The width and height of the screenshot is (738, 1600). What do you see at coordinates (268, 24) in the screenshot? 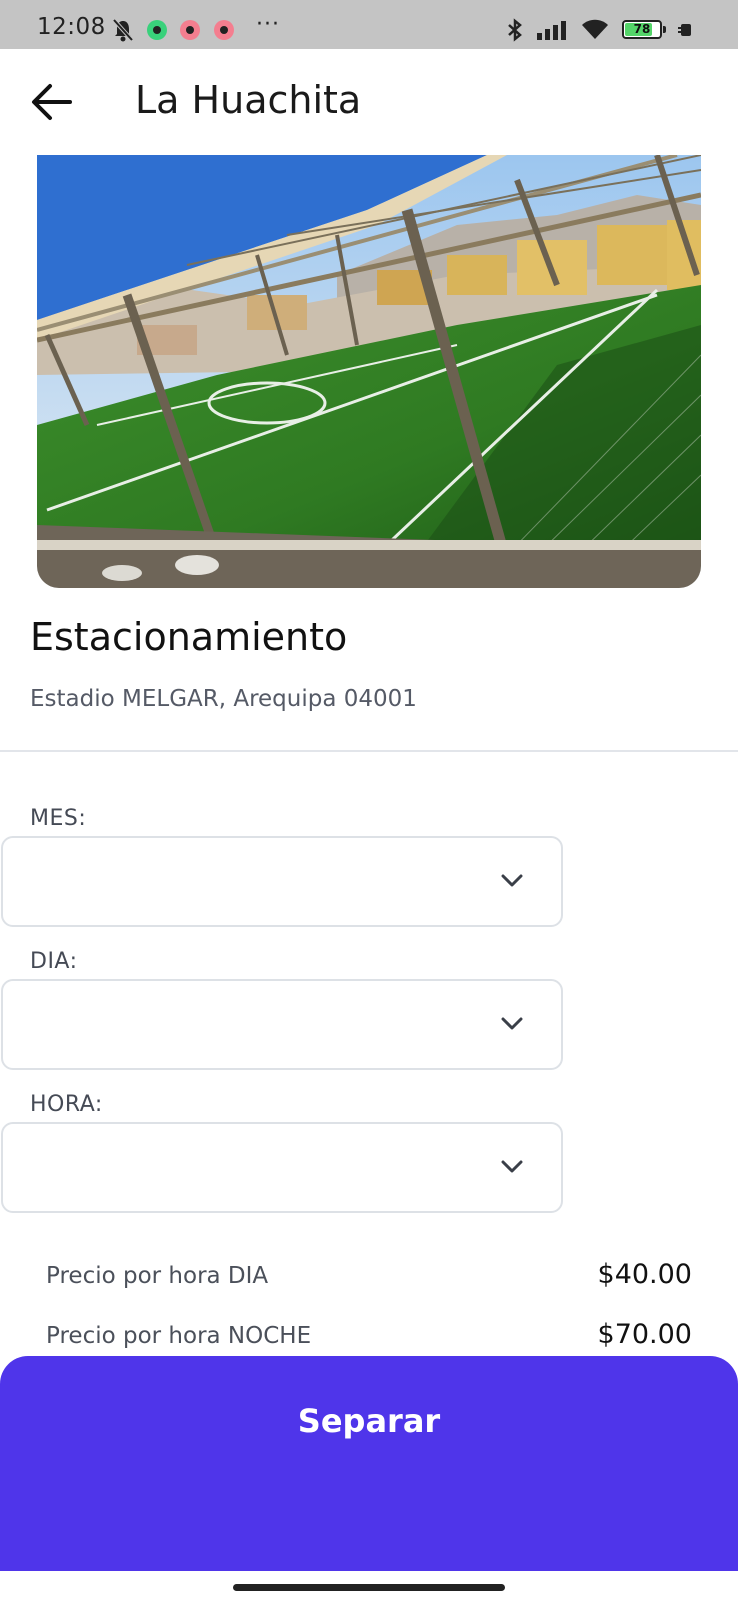
I see `more-notifications-icon: ···` at bounding box center [268, 24].